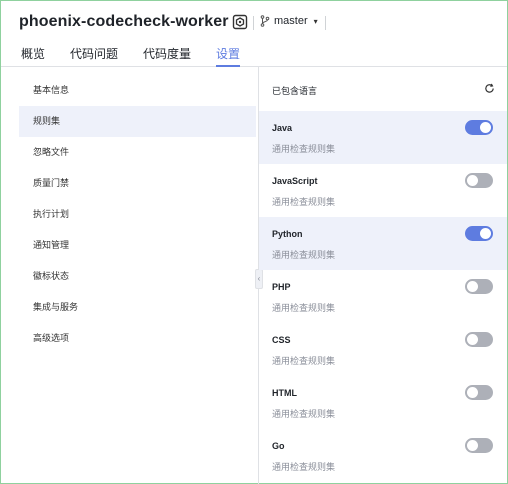  I want to click on language-toggle-python, so click(479, 233).